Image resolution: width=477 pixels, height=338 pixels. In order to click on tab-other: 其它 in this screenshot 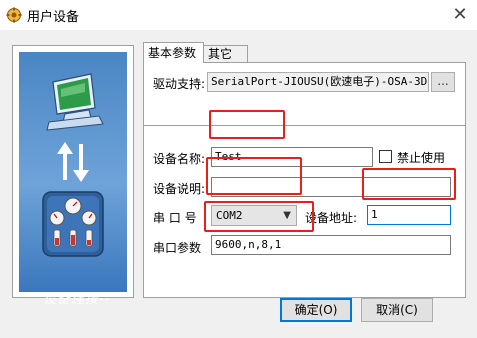, I will do `click(225, 54)`.